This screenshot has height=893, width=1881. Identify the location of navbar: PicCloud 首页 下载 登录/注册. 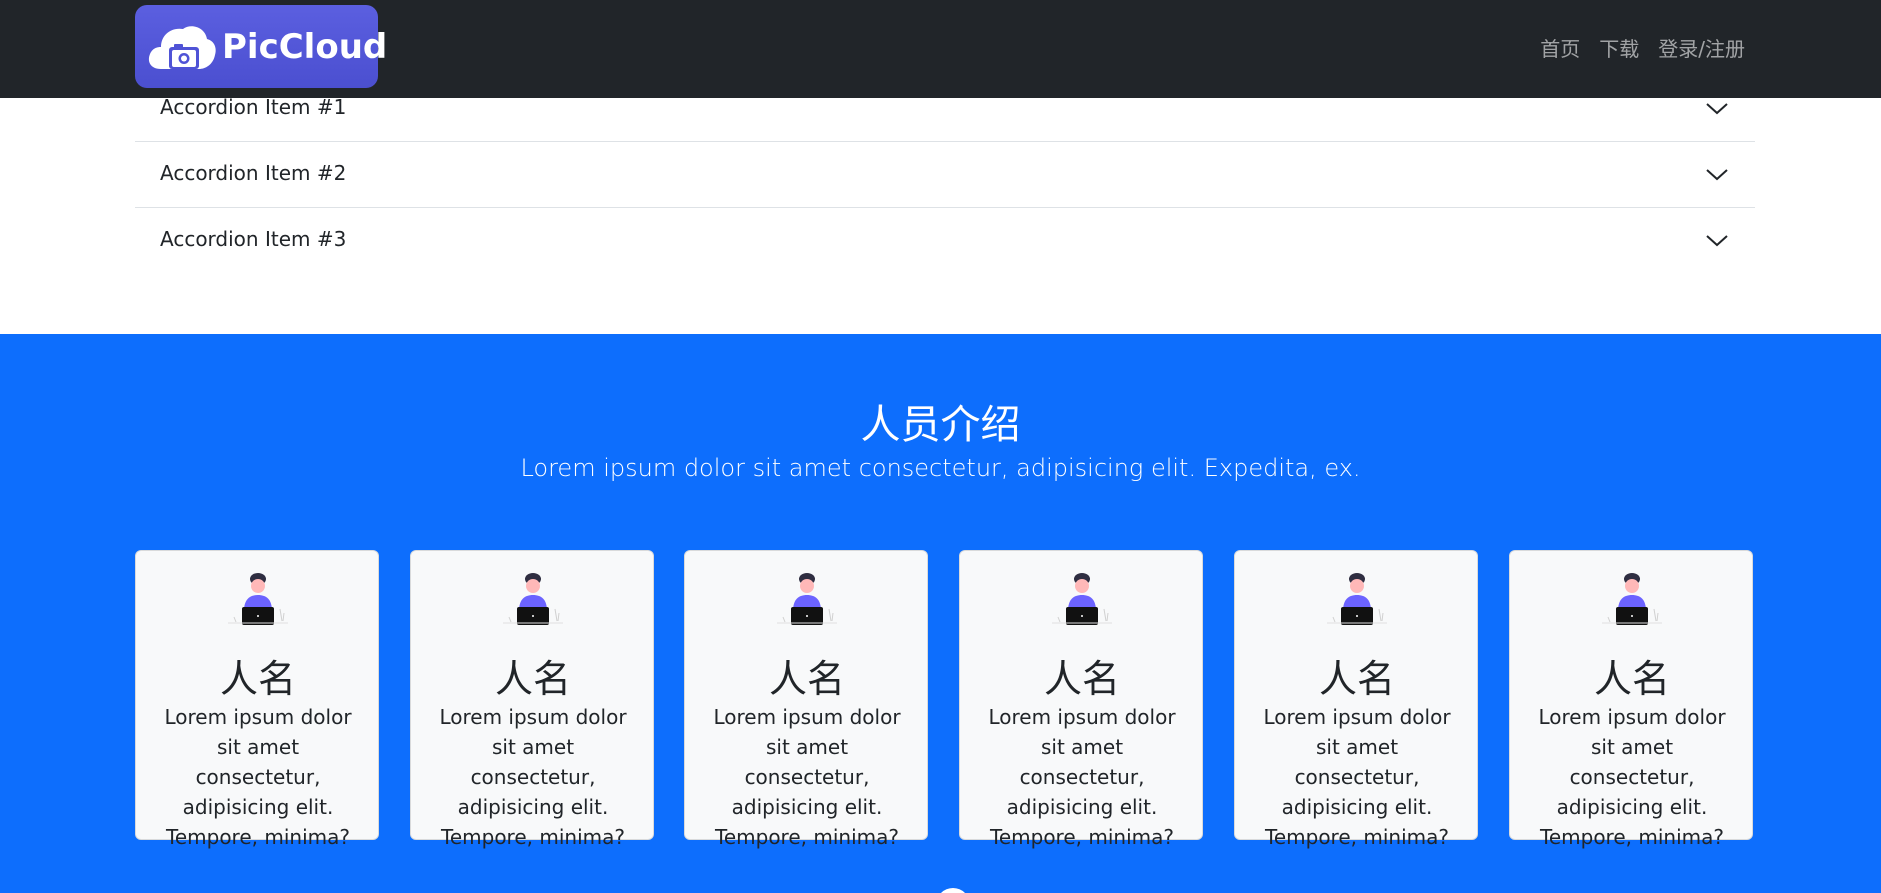
(940, 49).